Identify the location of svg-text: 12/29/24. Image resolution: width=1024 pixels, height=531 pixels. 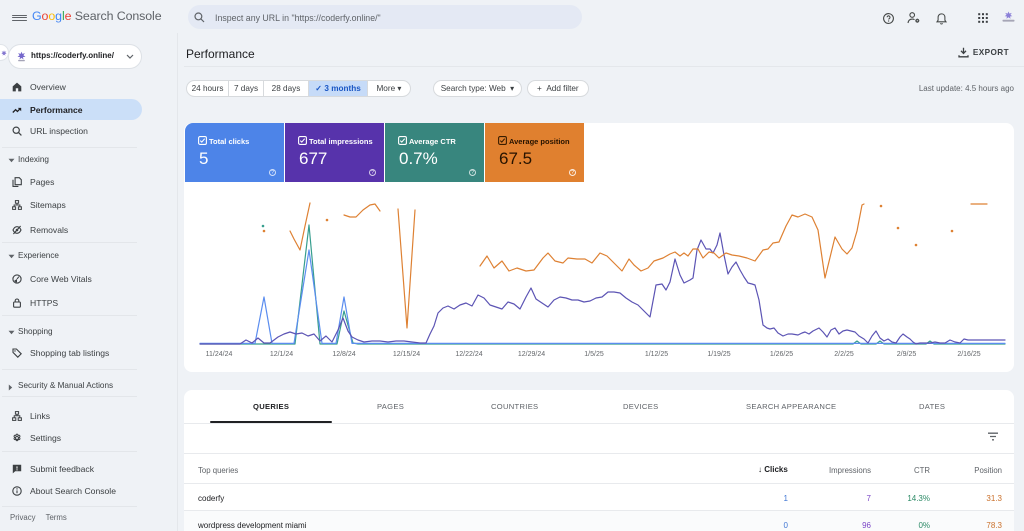
(531, 354).